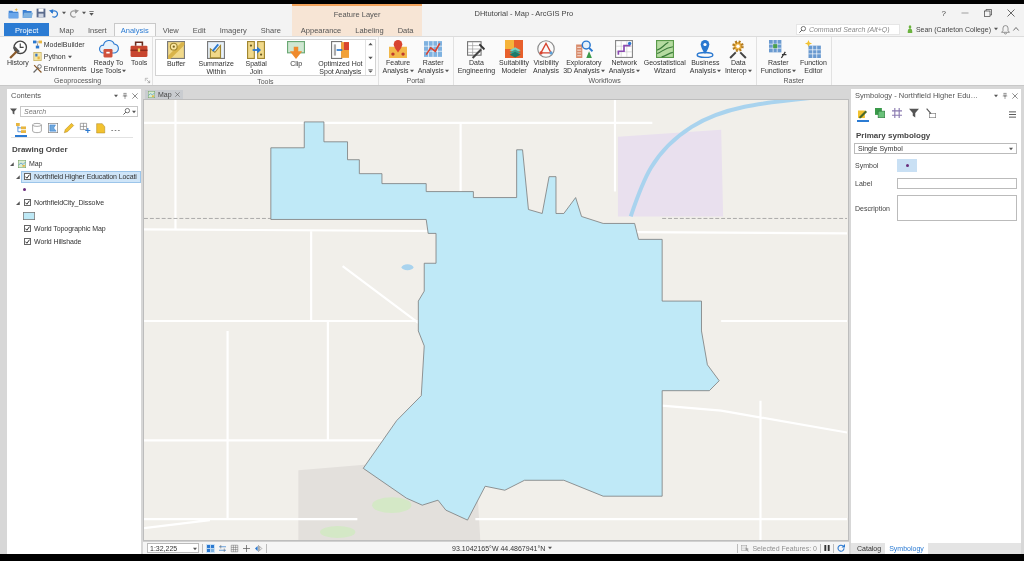 Image resolution: width=1024 pixels, height=561 pixels. What do you see at coordinates (957, 183) in the screenshot?
I see `label-input` at bounding box center [957, 183].